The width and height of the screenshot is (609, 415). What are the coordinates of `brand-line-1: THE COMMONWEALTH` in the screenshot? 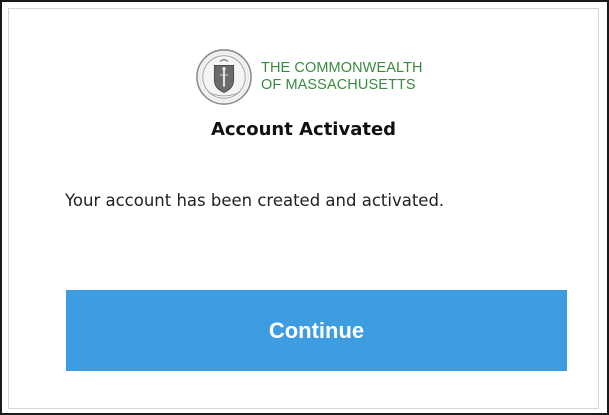 It's located at (342, 68).